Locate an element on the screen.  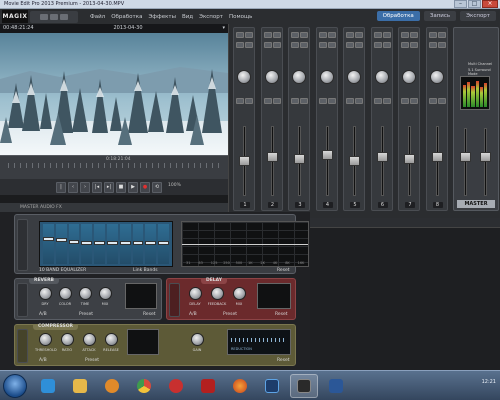
reverb-dry-knob is located at coordinates (45, 293).